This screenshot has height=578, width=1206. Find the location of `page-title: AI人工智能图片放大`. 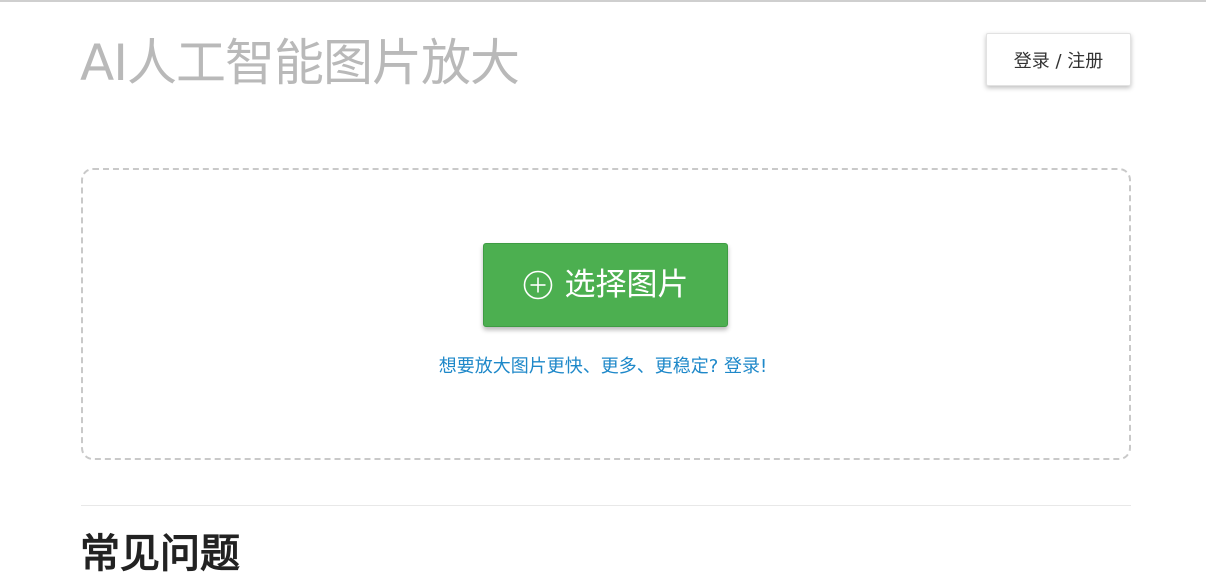

page-title: AI人工智能图片放大 is located at coordinates (300, 63).